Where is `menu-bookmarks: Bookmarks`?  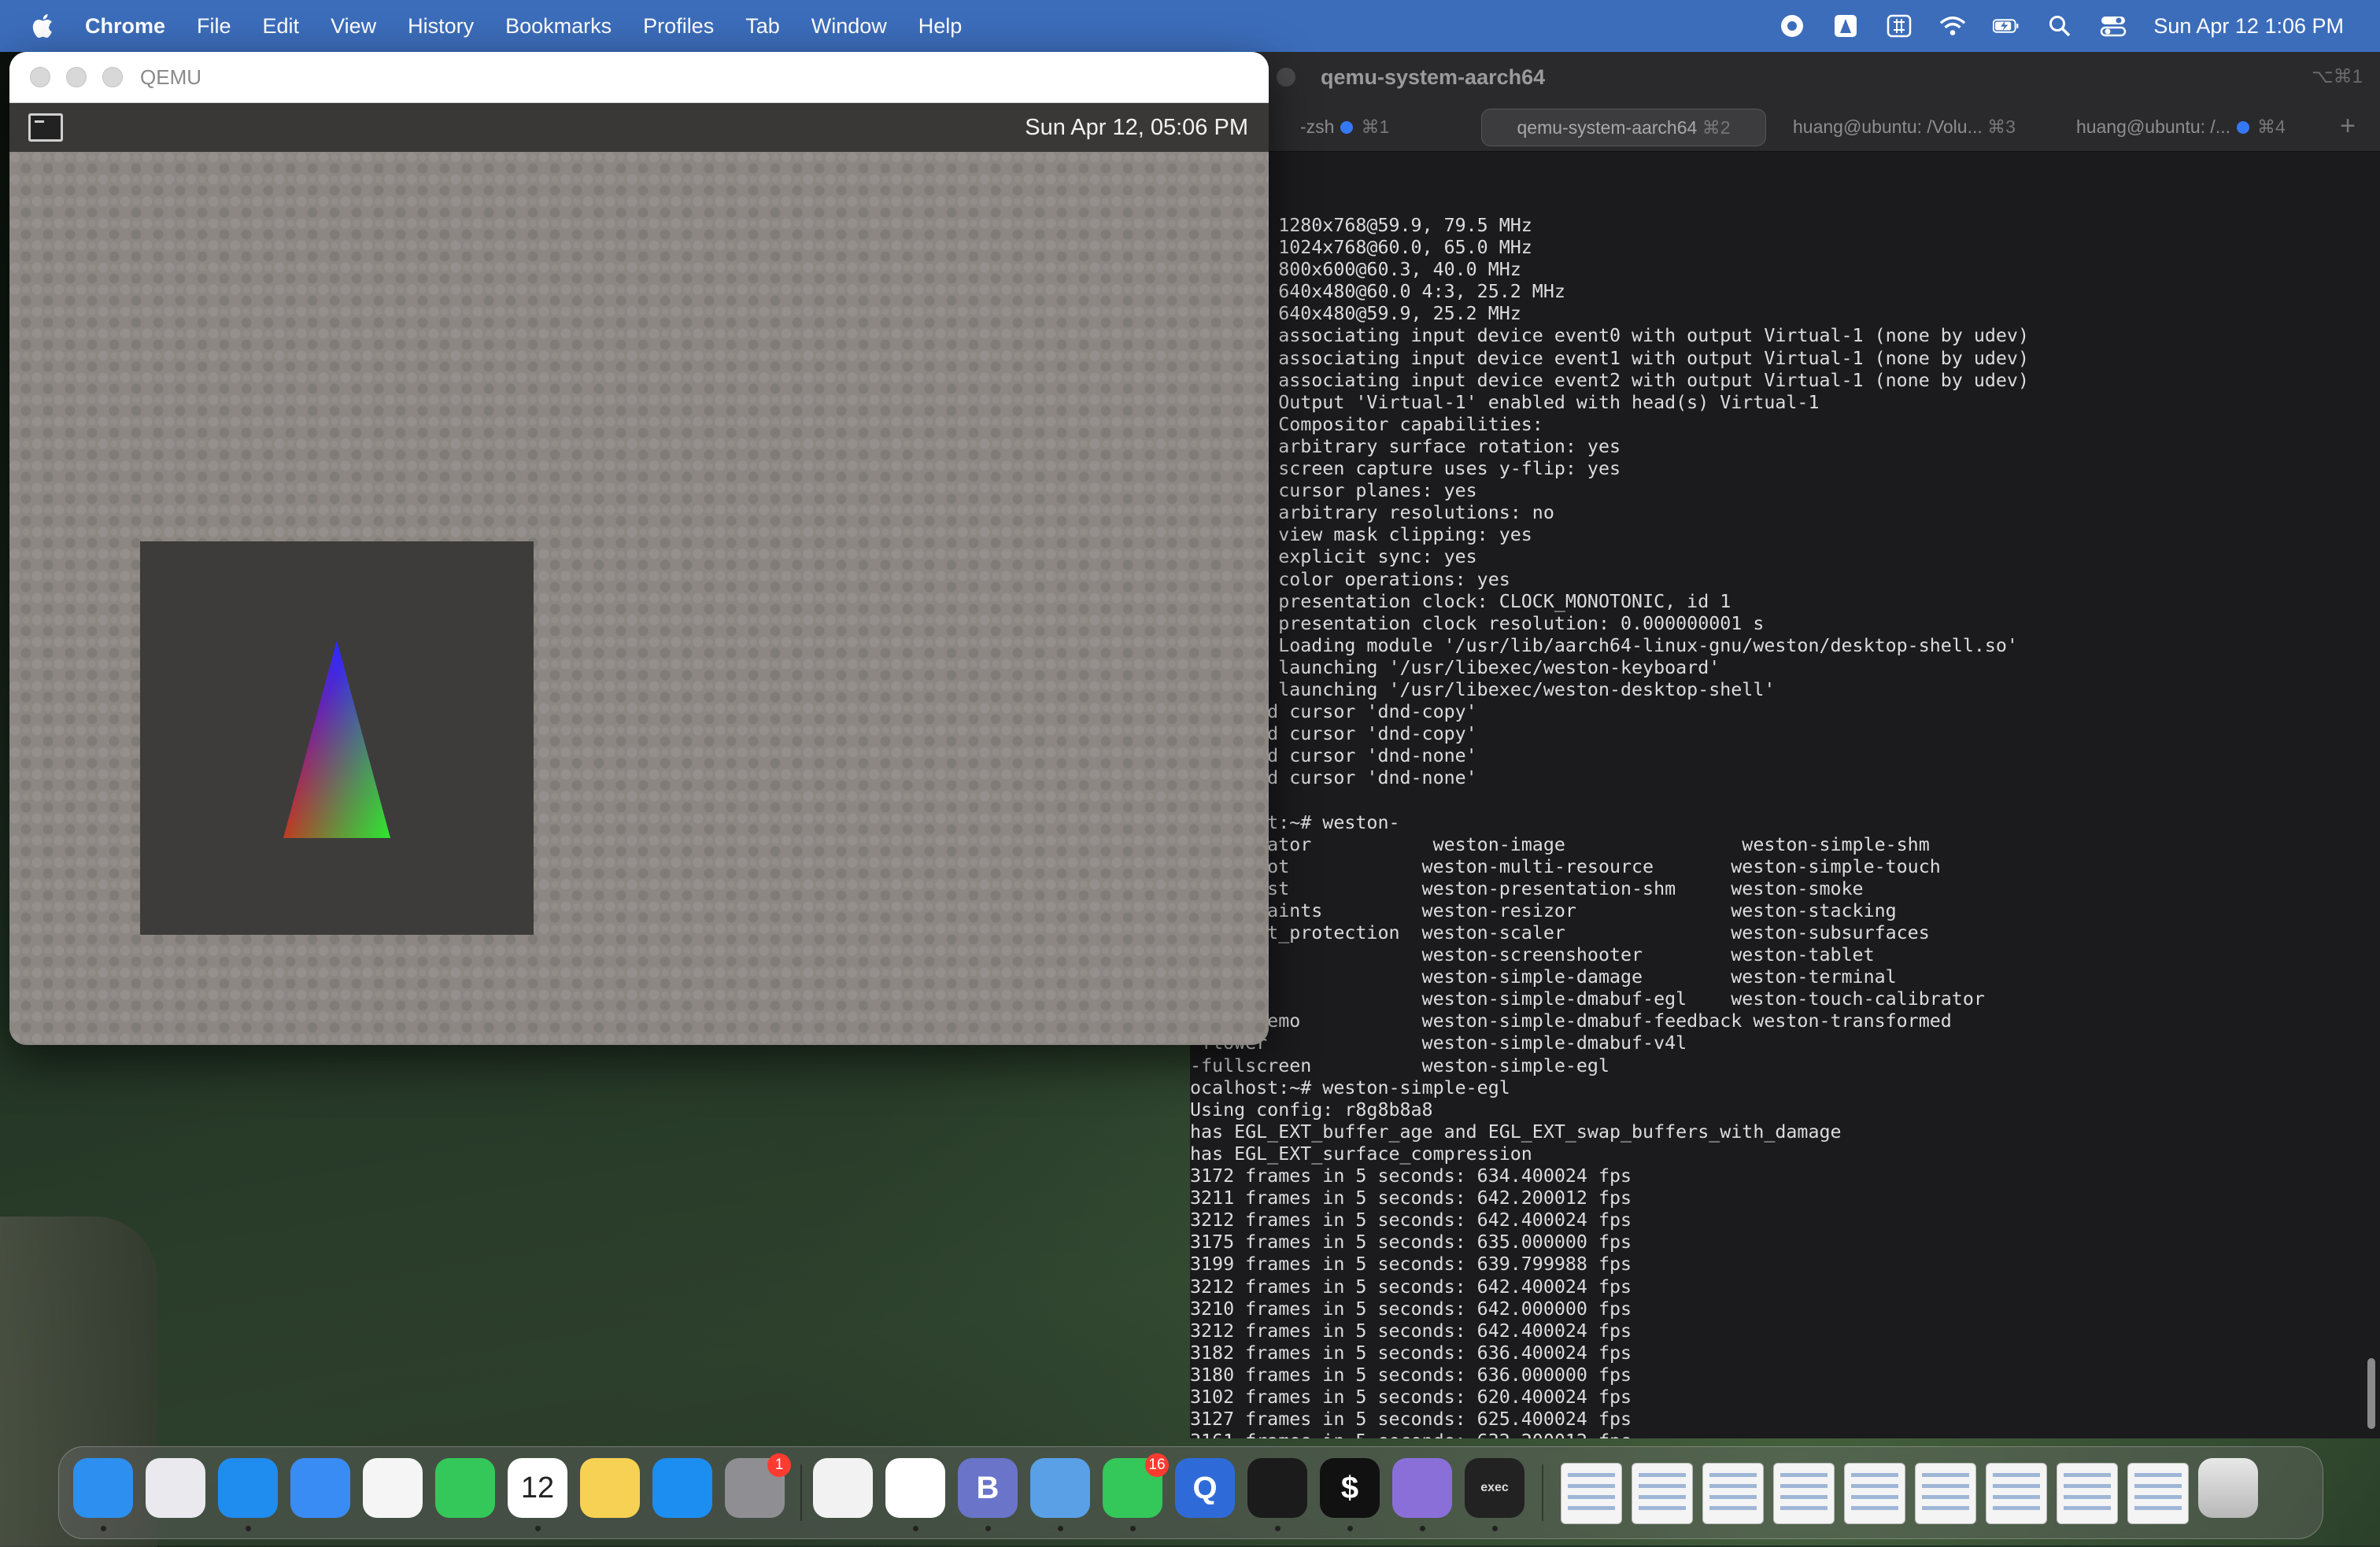
menu-bookmarks: Bookmarks is located at coordinates (558, 26).